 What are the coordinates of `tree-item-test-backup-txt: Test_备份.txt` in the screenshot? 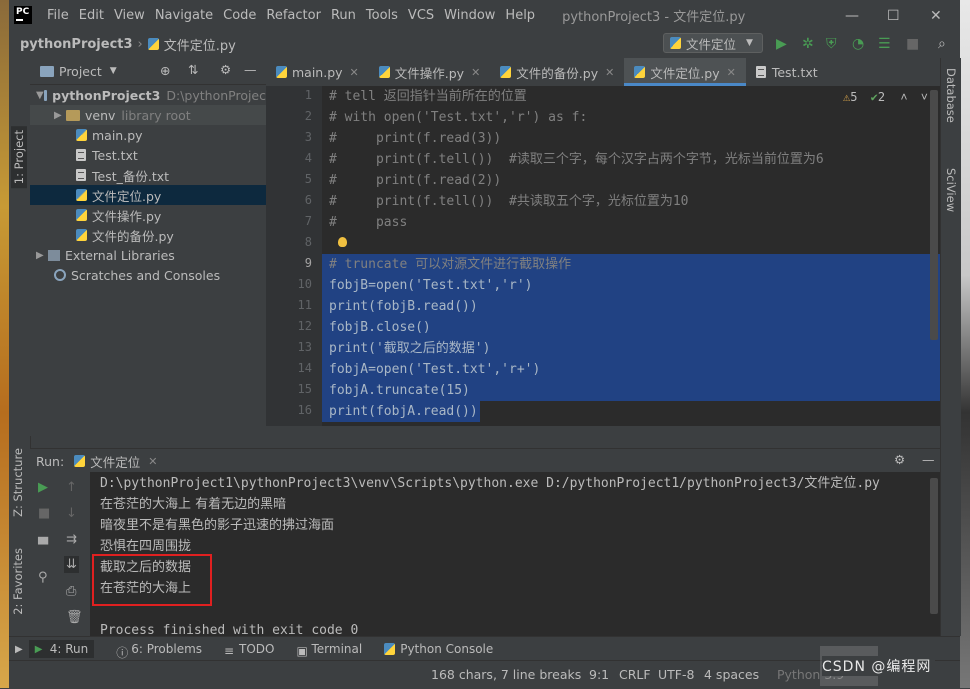 It's located at (148, 175).